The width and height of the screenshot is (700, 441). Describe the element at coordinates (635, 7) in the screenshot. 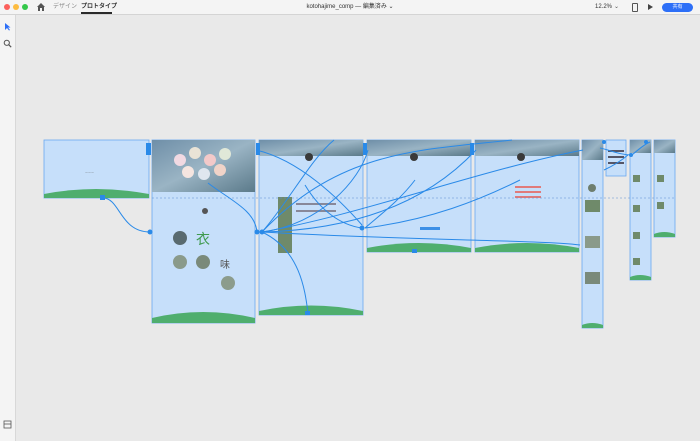

I see `device-preview-icon` at that location.